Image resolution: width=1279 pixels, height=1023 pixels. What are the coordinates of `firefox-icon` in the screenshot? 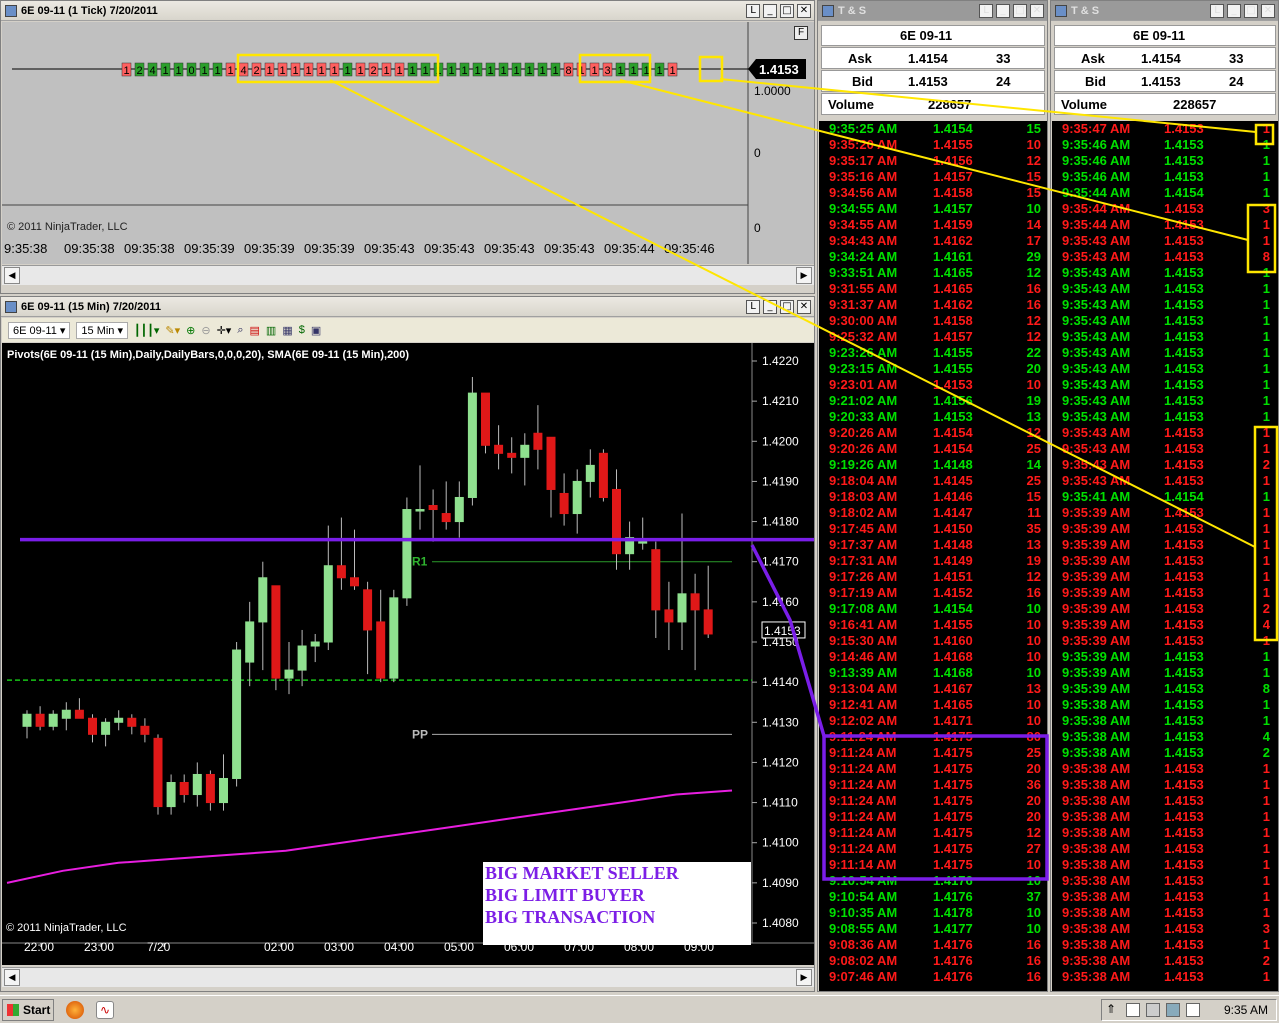 It's located at (75, 1010).